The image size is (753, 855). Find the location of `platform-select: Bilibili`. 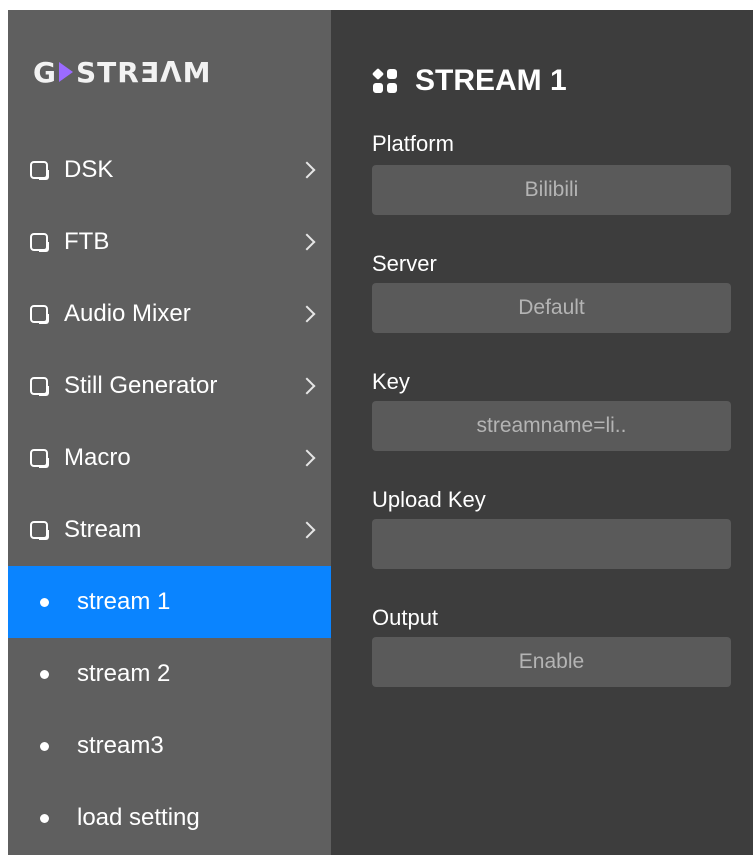

platform-select: Bilibili is located at coordinates (551, 190).